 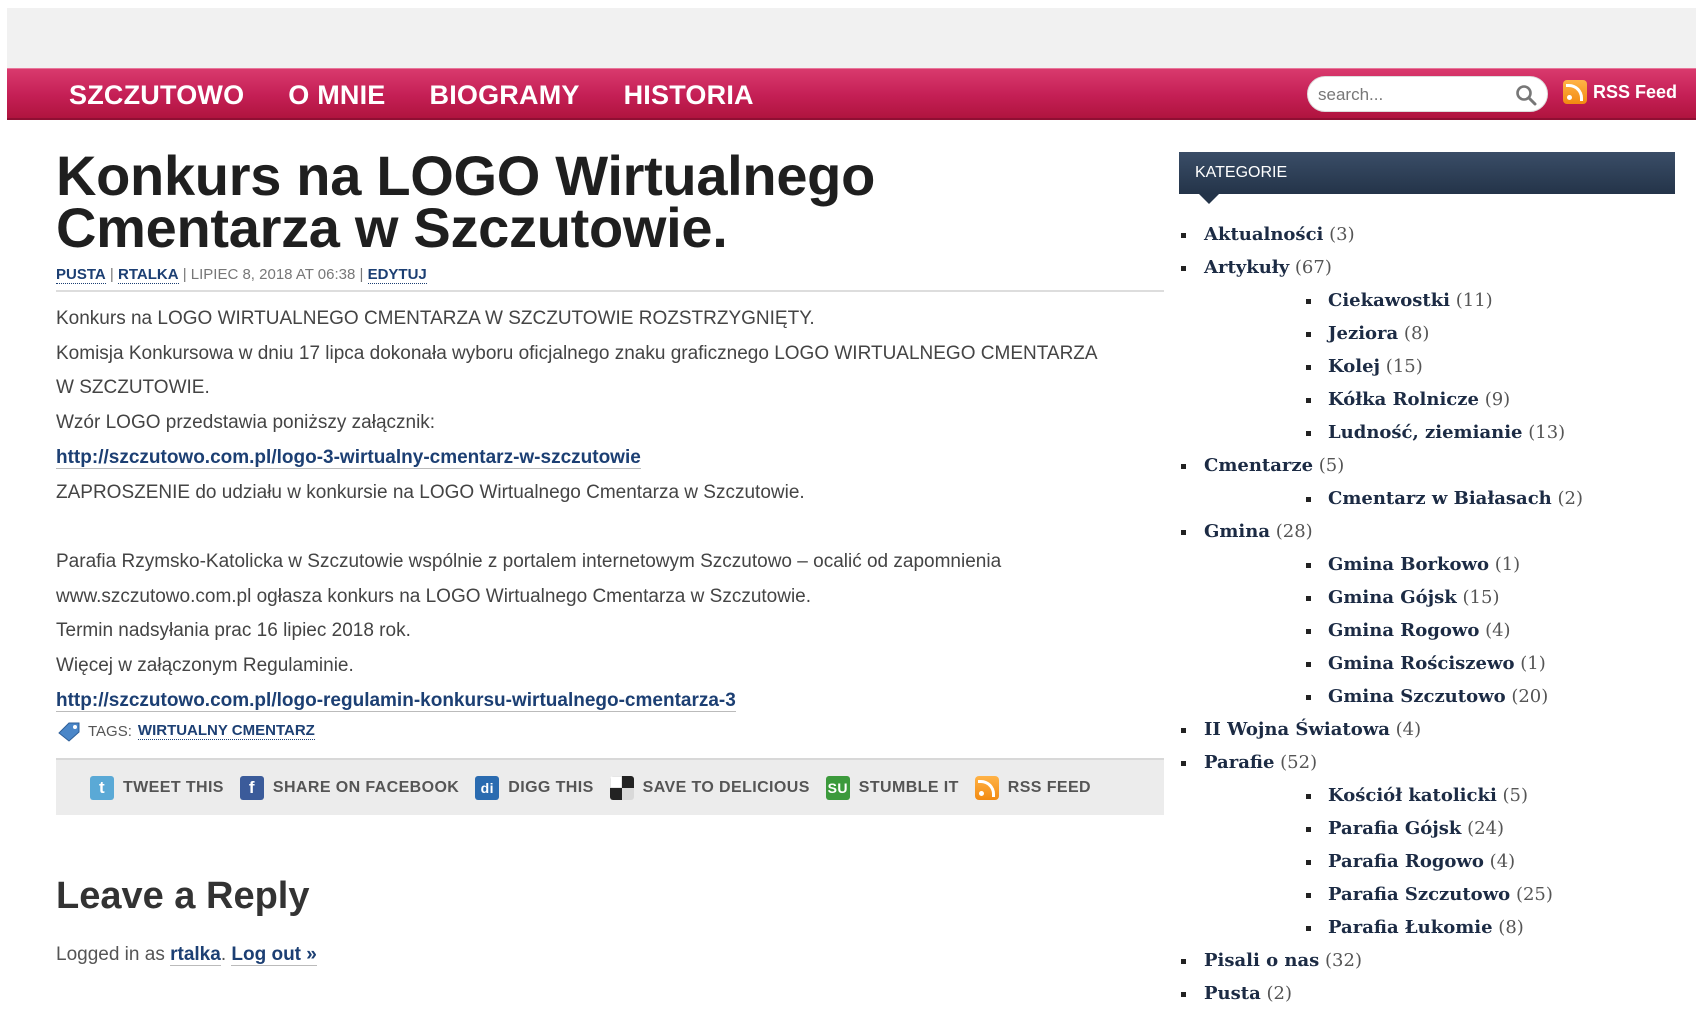 I want to click on category-link: Ludność, ziemianie, so click(x=1425, y=432).